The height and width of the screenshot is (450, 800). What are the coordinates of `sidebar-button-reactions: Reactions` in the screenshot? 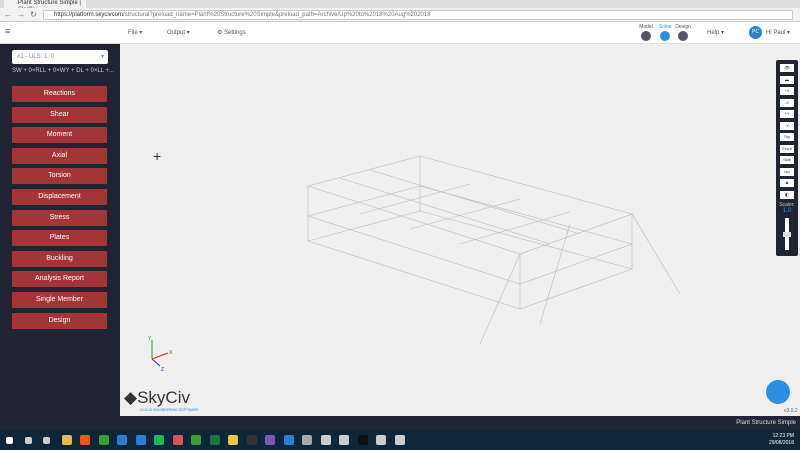 It's located at (59, 94).